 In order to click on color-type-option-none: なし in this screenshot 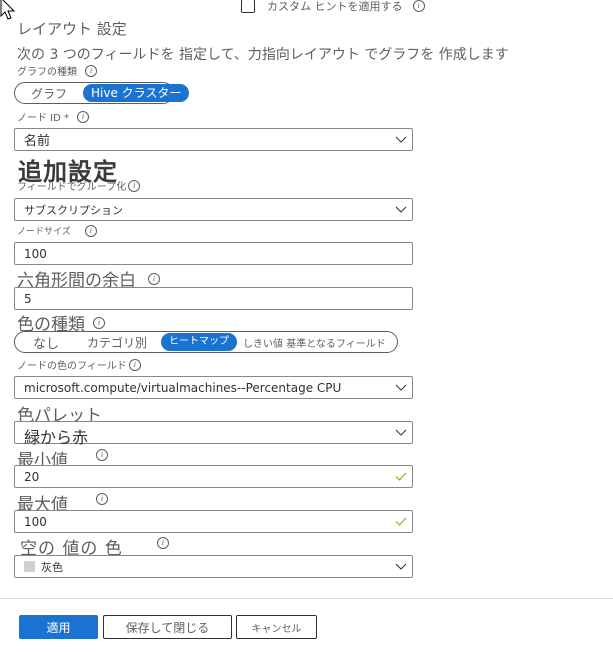, I will do `click(44, 342)`.